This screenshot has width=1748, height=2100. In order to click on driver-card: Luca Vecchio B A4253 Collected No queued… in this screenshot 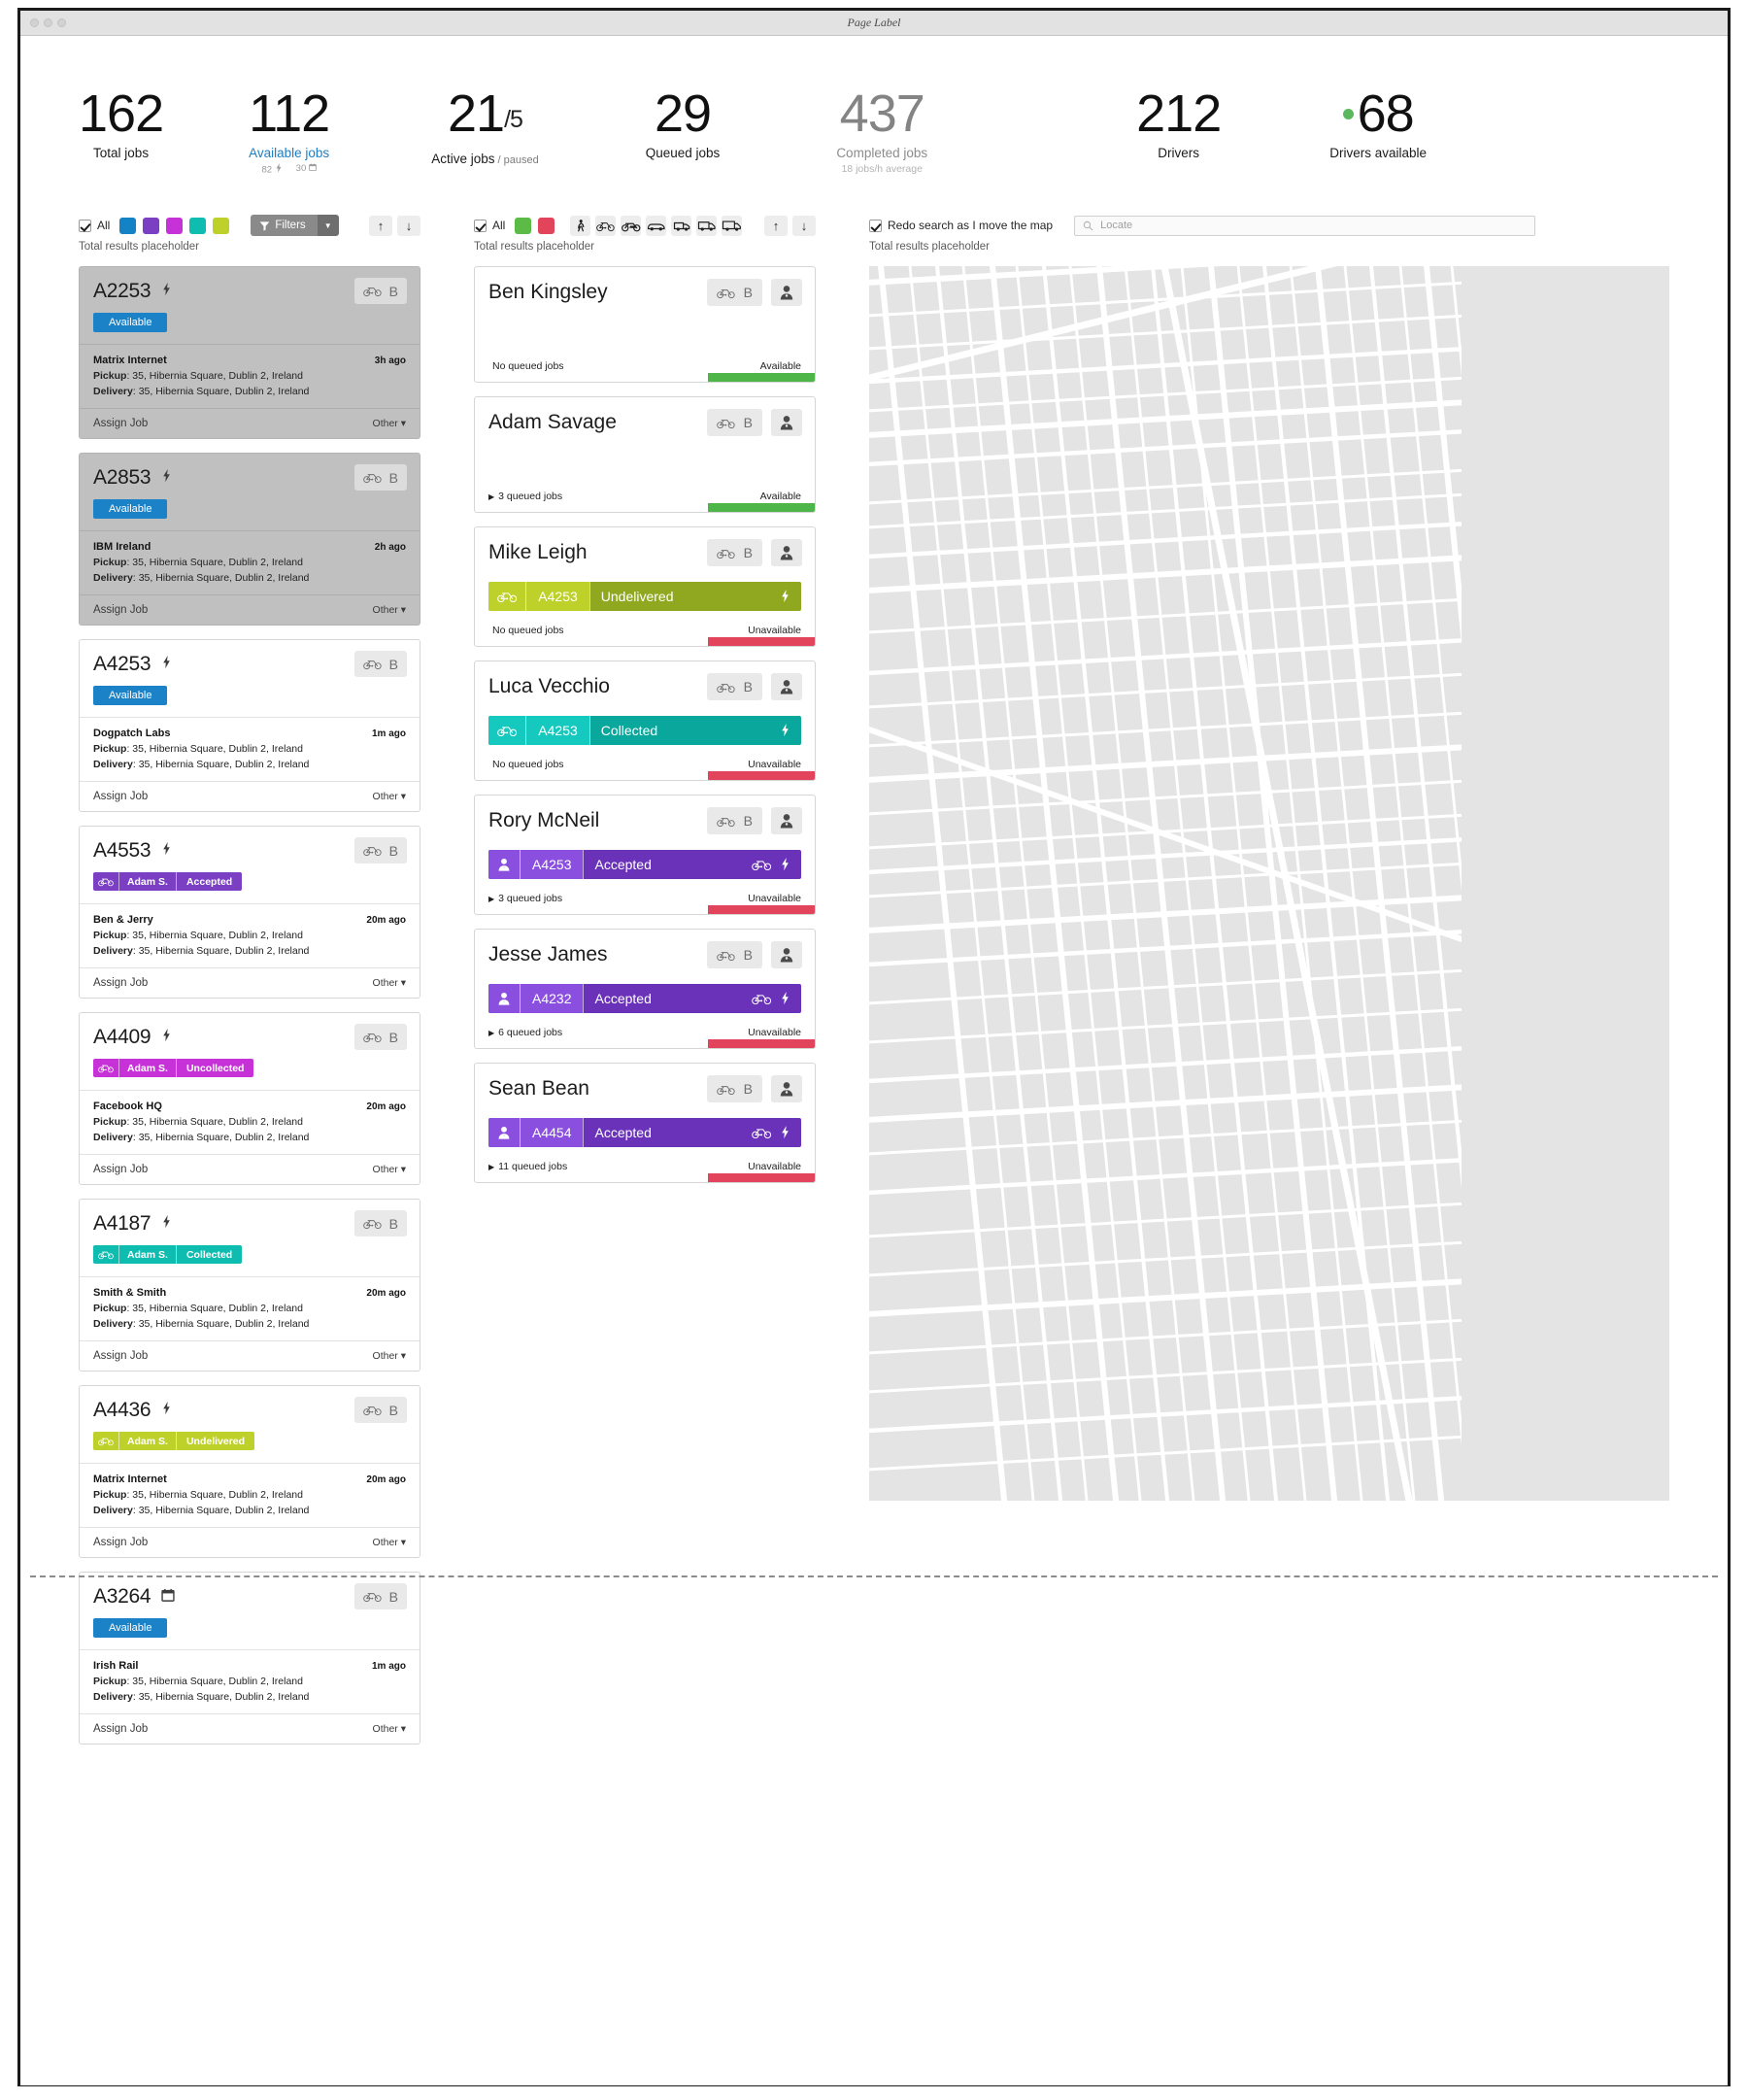, I will do `click(645, 721)`.